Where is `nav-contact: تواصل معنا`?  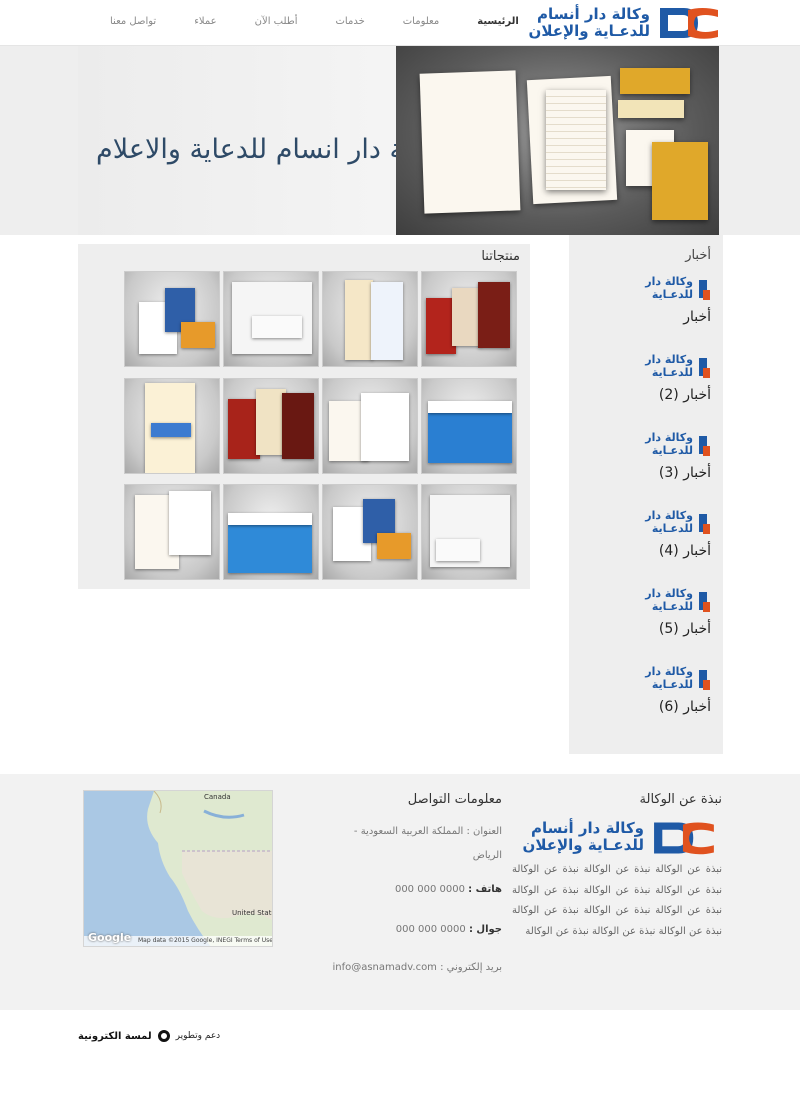 nav-contact: تواصل معنا is located at coordinates (130, 21).